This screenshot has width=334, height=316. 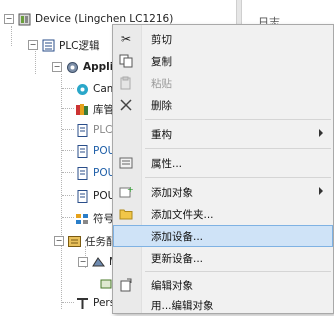 What do you see at coordinates (72, 67) in the screenshot?
I see `application-gear-icon` at bounding box center [72, 67].